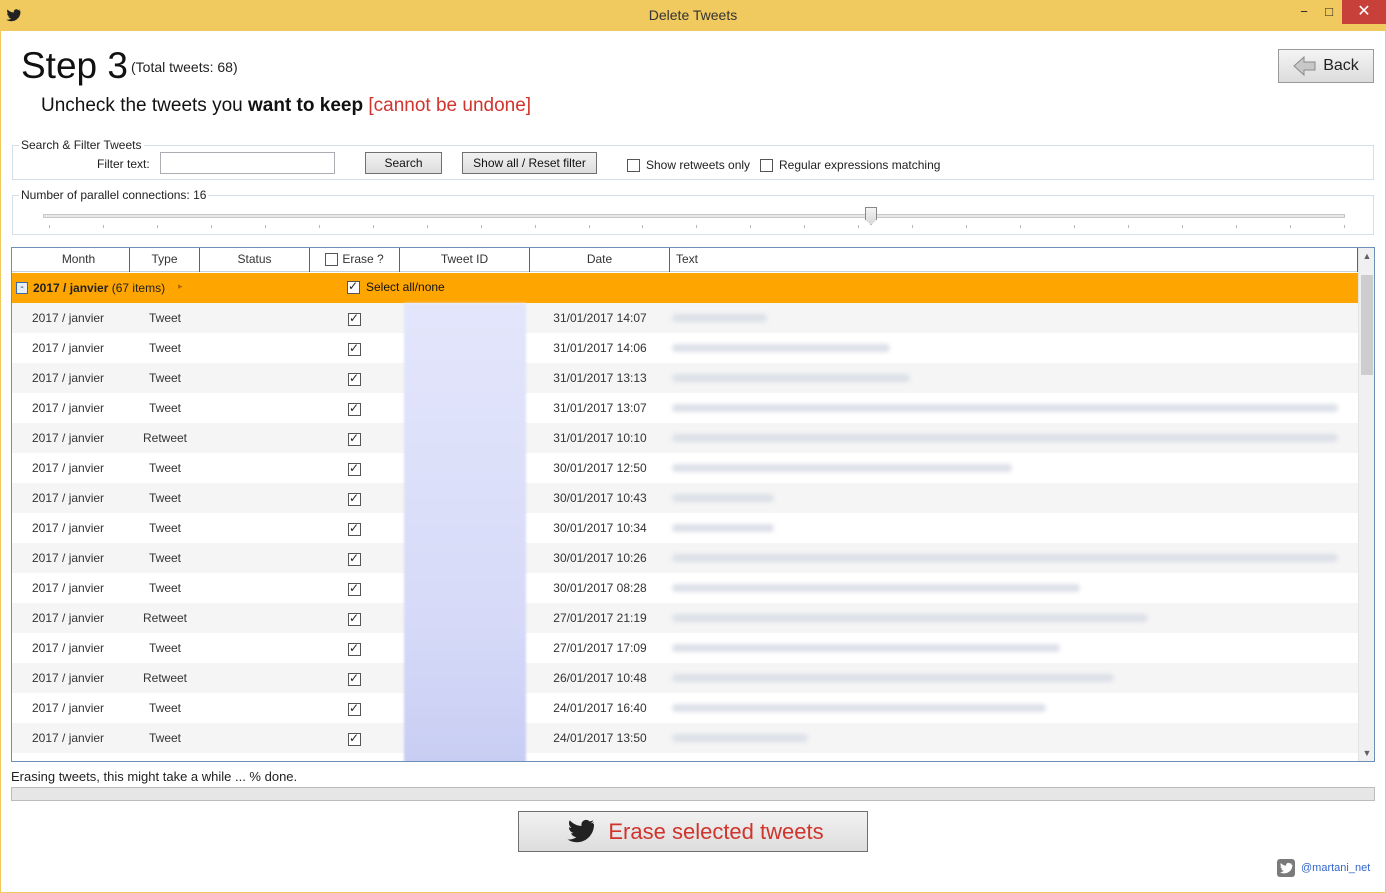  I want to click on connections-slider-thumb, so click(871, 216).